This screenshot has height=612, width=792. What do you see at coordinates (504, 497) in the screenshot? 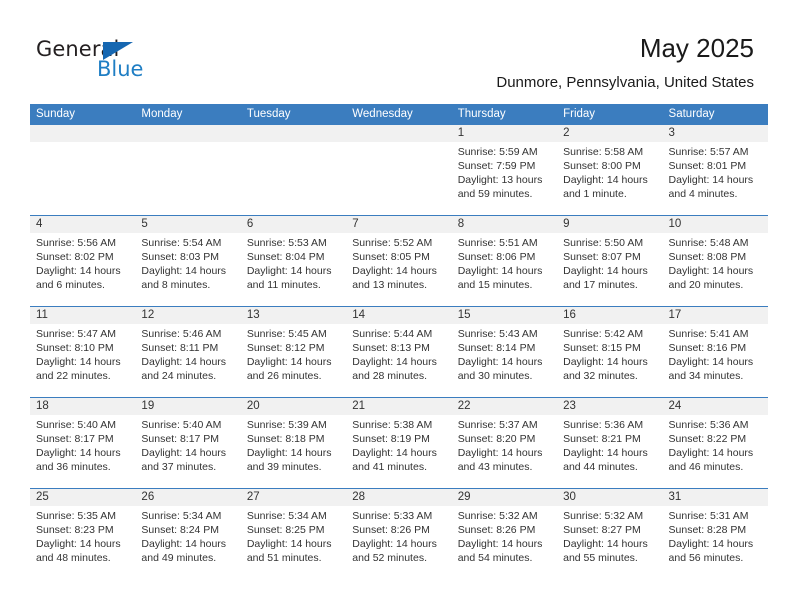
I see `day-number: 29` at bounding box center [504, 497].